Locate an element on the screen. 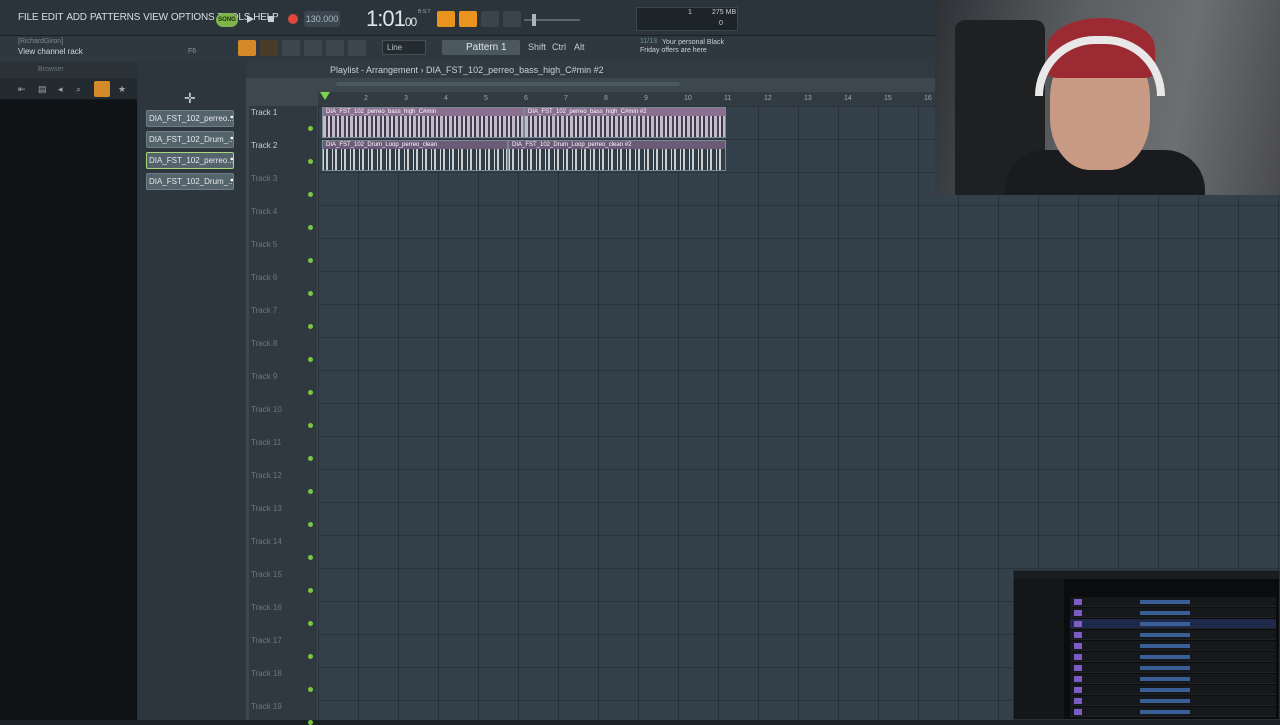  folder-icon: ▤ is located at coordinates (43, 89).